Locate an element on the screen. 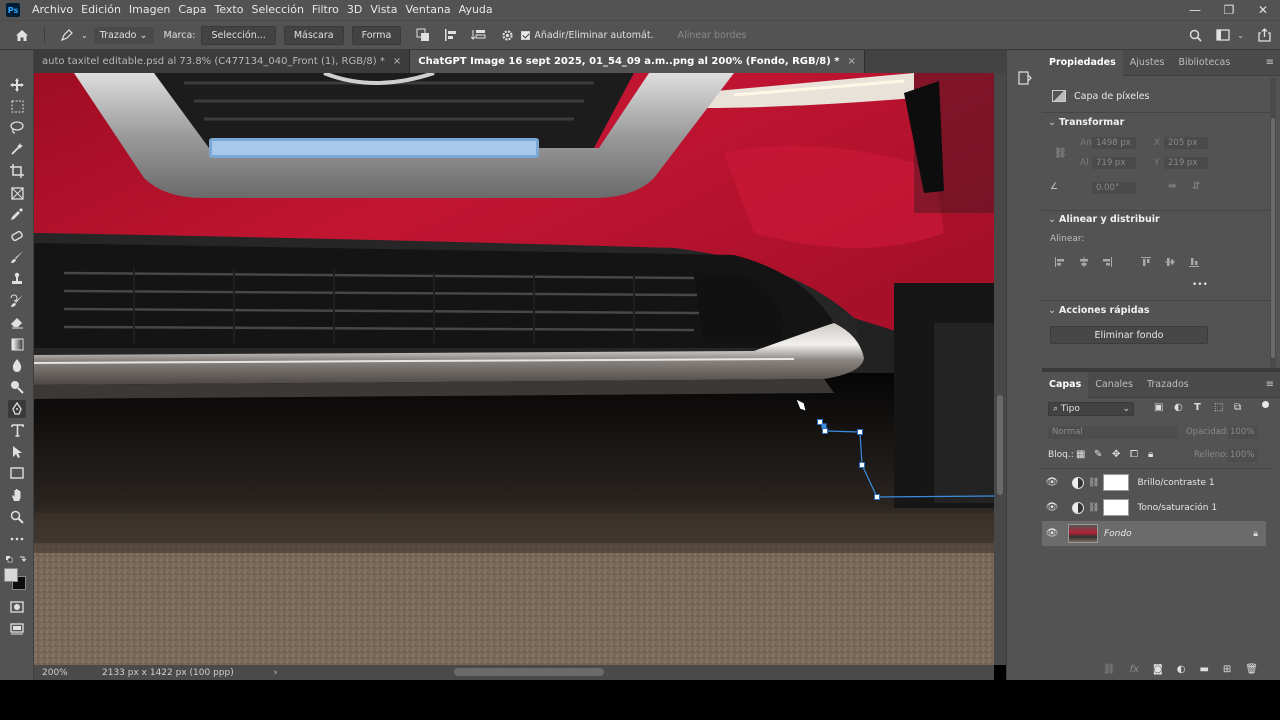 Image resolution: width=1280 pixels, height=720 pixels. vertical-scrollbar is located at coordinates (1000, 369).